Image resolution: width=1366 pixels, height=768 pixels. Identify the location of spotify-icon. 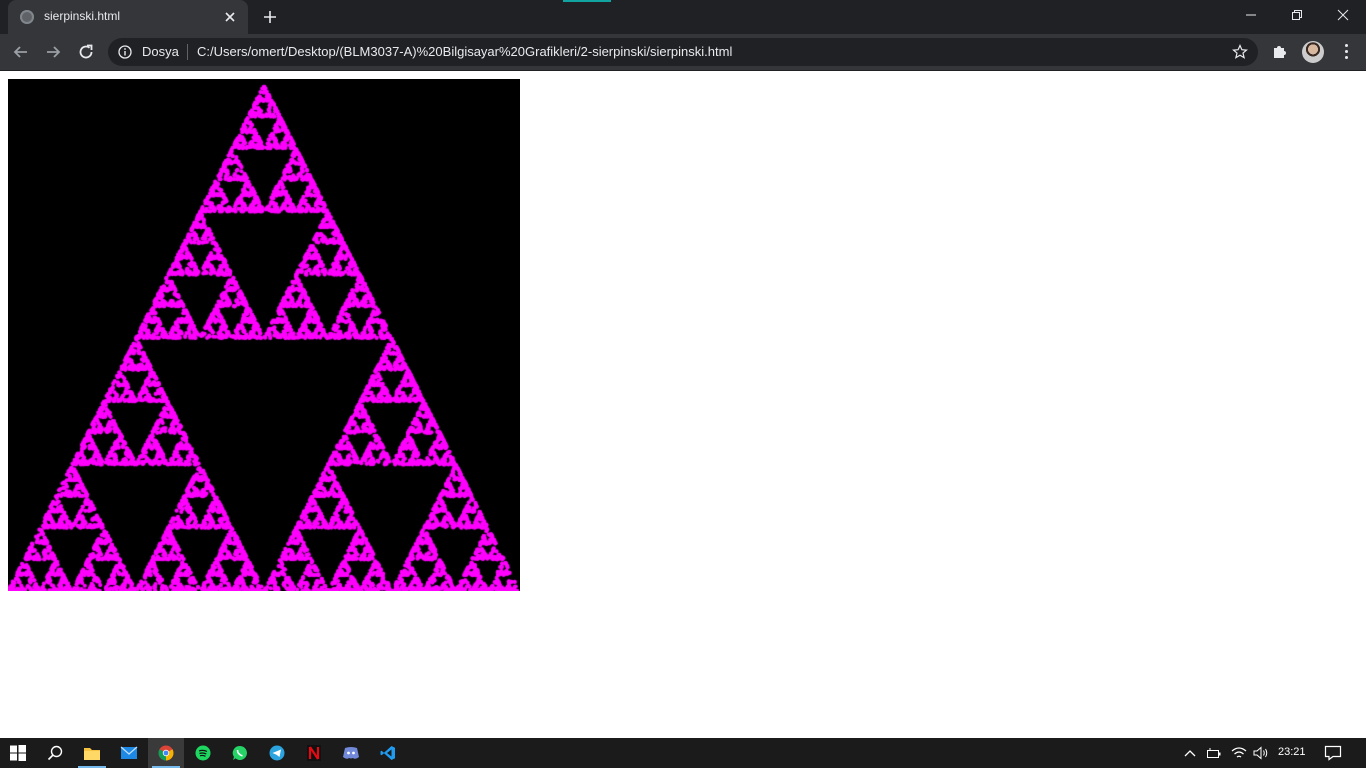
(203, 753).